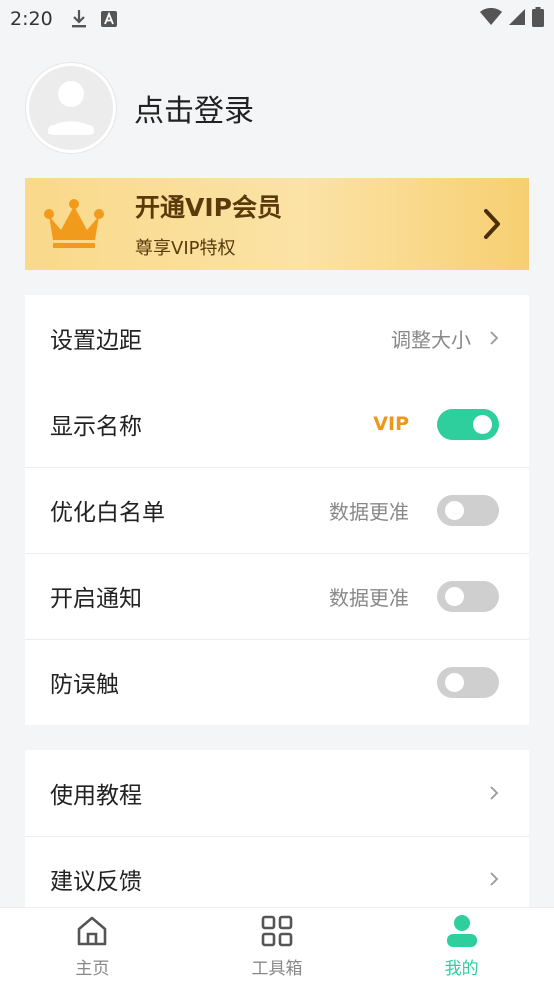 The width and height of the screenshot is (554, 984). What do you see at coordinates (31, 19) in the screenshot?
I see `status-time: 2:20` at bounding box center [31, 19].